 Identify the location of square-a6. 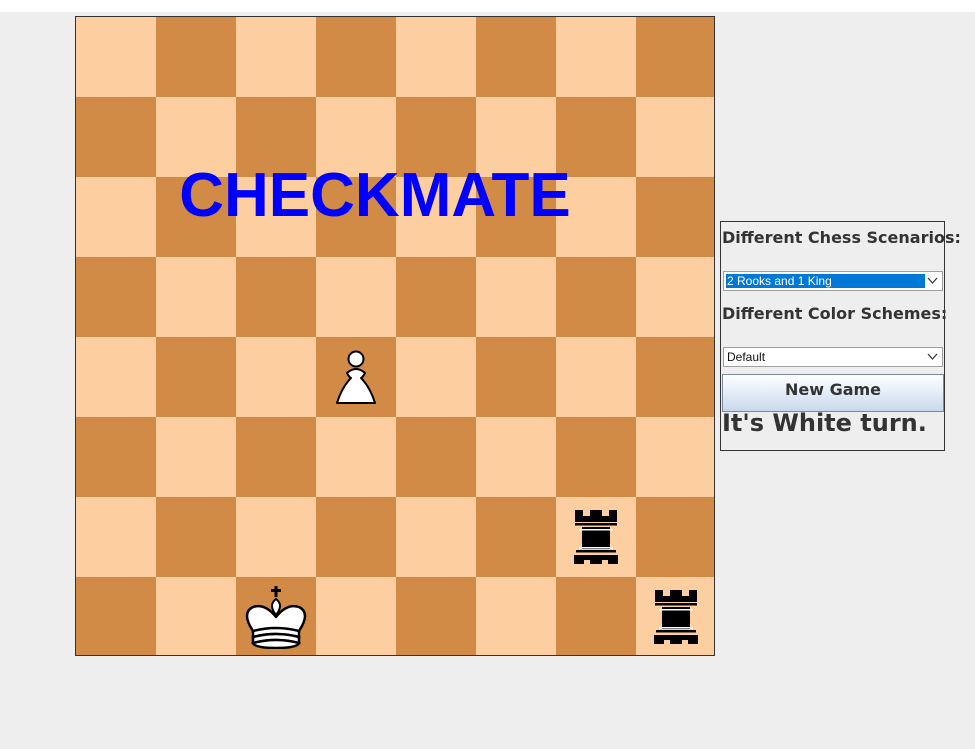
(116, 217).